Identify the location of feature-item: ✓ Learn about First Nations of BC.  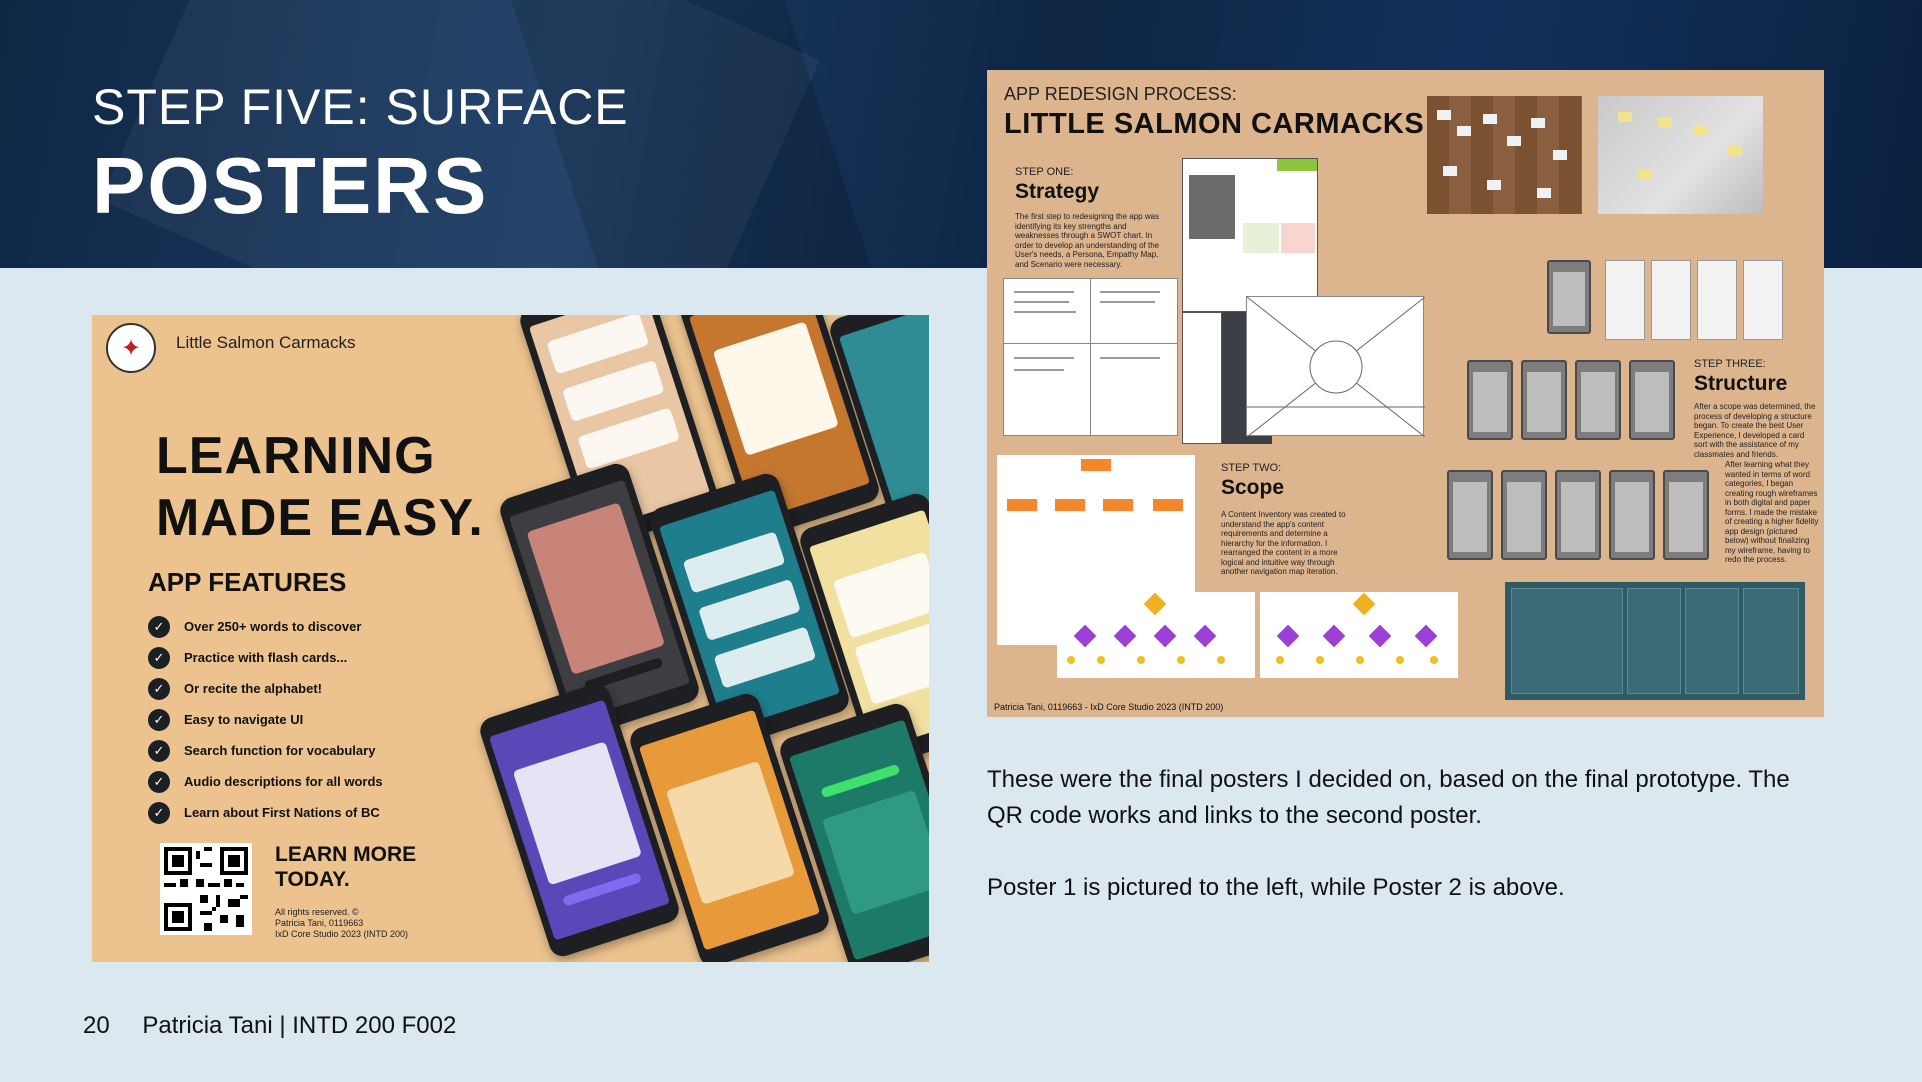
(265, 812).